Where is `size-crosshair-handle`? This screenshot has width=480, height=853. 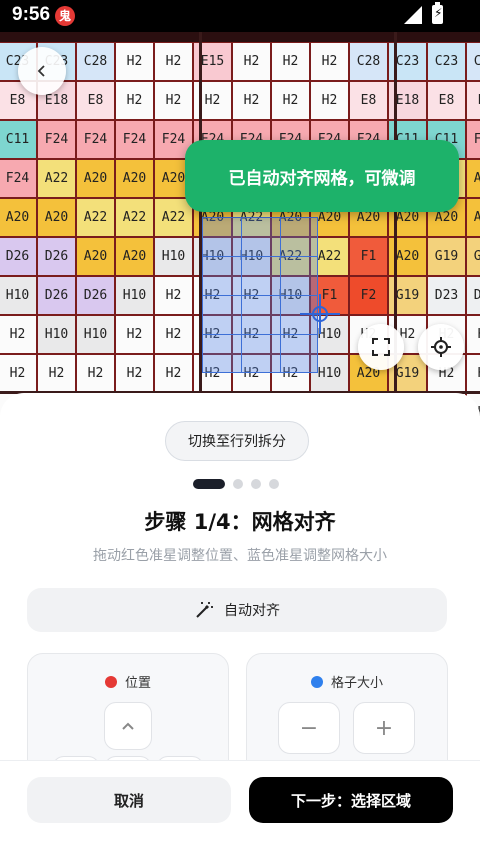
size-crosshair-handle is located at coordinates (320, 314).